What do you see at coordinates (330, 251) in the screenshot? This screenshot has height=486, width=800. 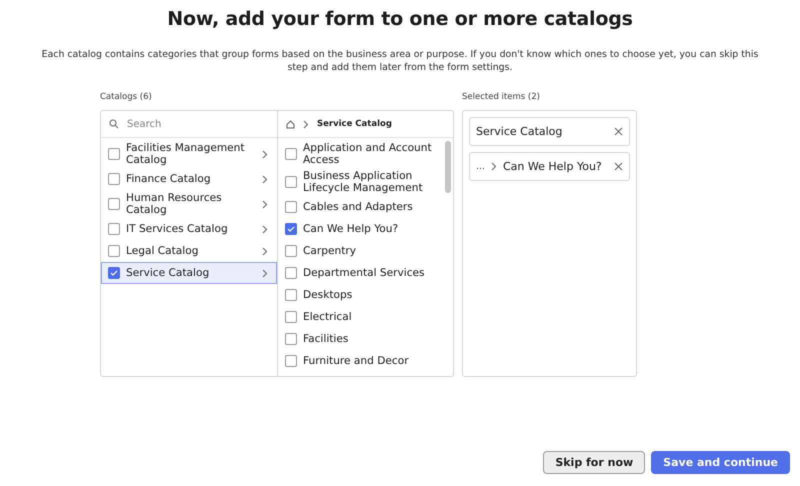 I see `category-label: Carpentry` at bounding box center [330, 251].